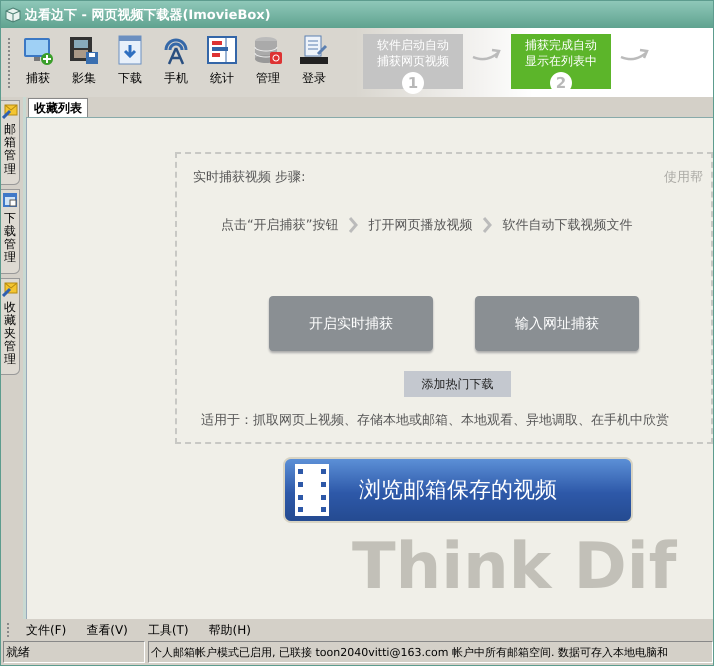  Describe the element at coordinates (430, 652) in the screenshot. I see `status-message: 个人邮箱帐户模式已启用, 已联接 toon2040vitti@163.com 帐户中所有邮箱空间. 数据可存入本地电脑和` at that location.